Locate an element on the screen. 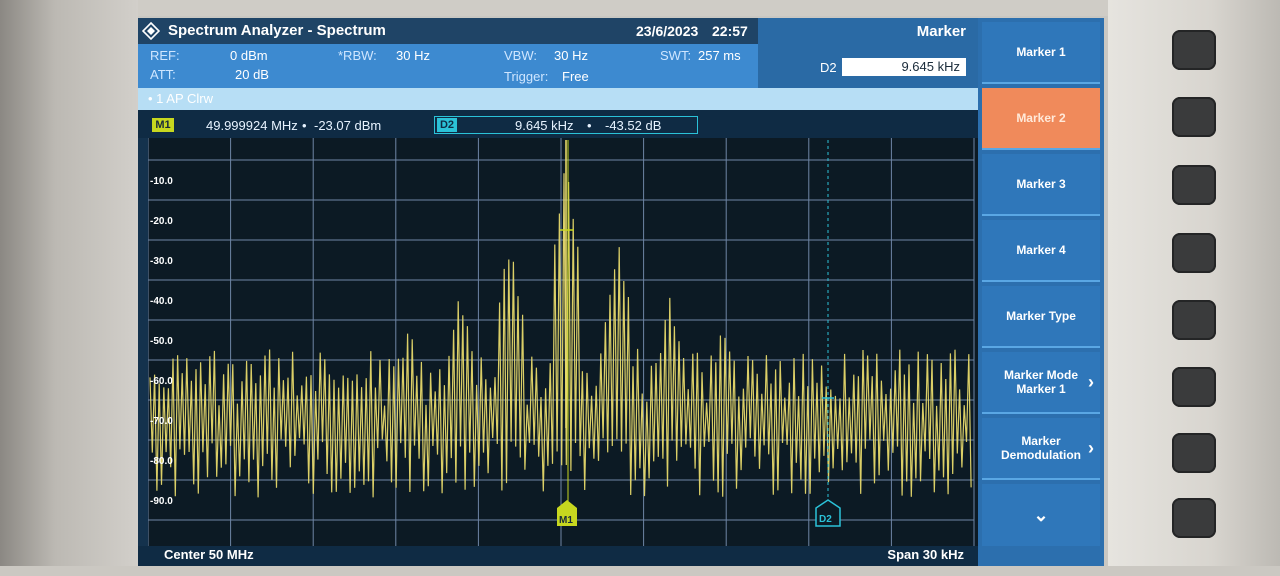 Image resolution: width=1280 pixels, height=576 pixels. vbw-value: 30 Hz is located at coordinates (571, 55).